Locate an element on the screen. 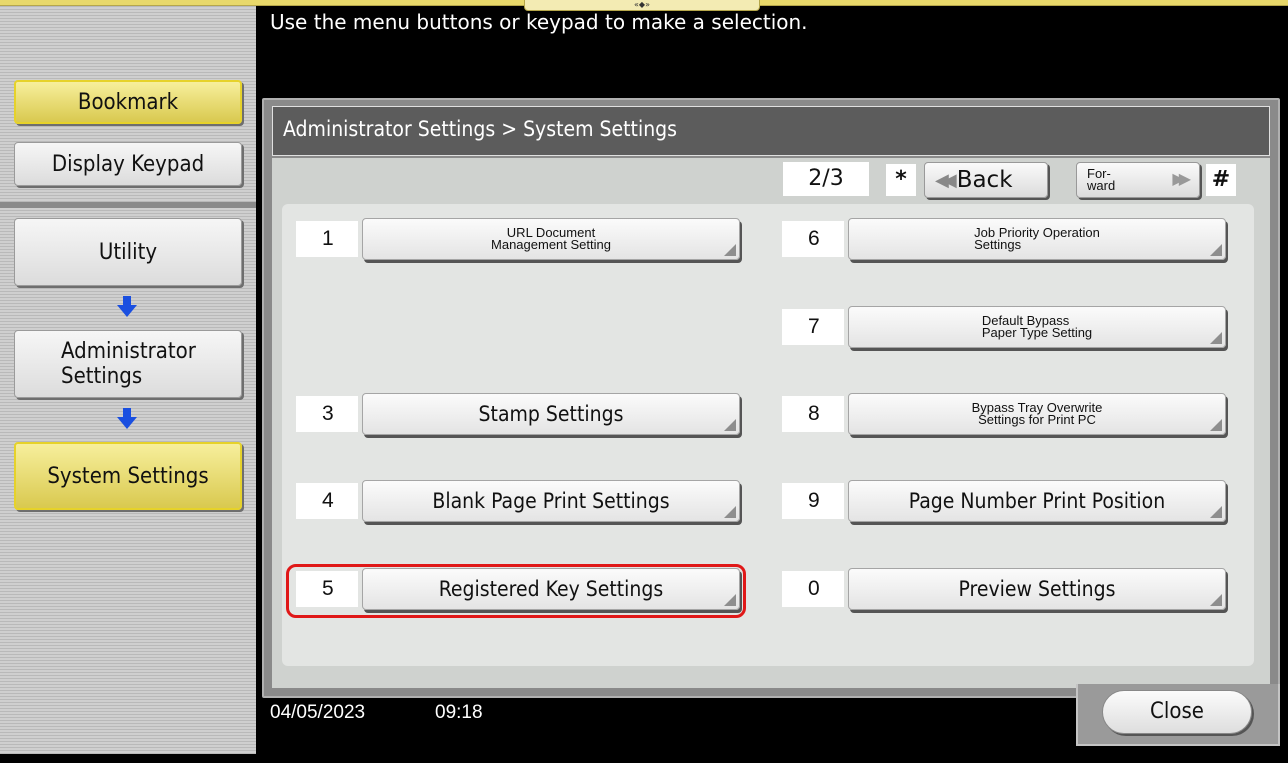 The width and height of the screenshot is (1288, 763). close-button: Close is located at coordinates (1177, 712).